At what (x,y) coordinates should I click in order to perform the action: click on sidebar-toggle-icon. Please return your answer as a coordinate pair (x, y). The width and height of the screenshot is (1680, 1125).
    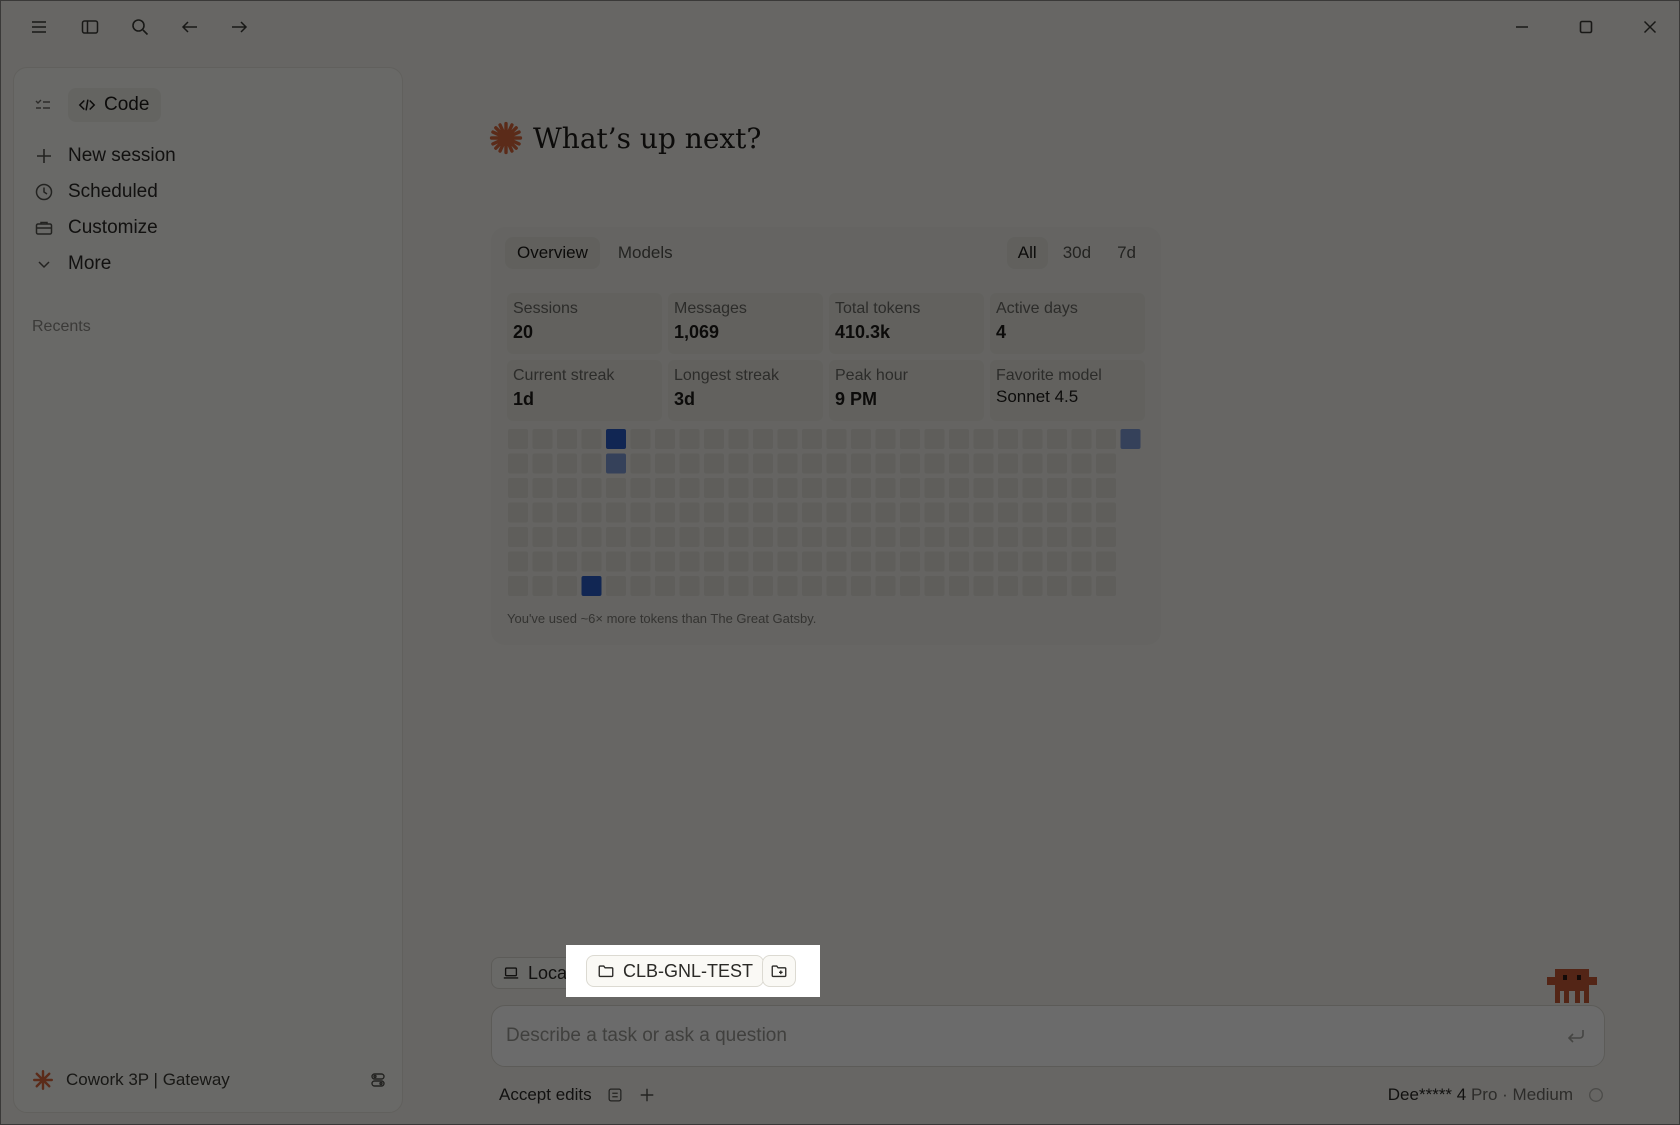
    Looking at the image, I should click on (90, 27).